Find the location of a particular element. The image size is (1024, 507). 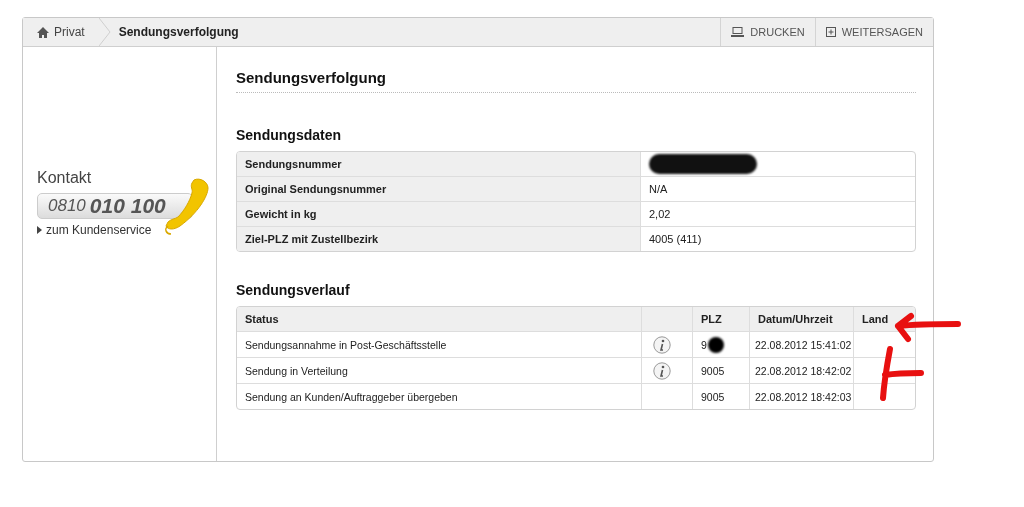

triangle-icon is located at coordinates (39, 230).